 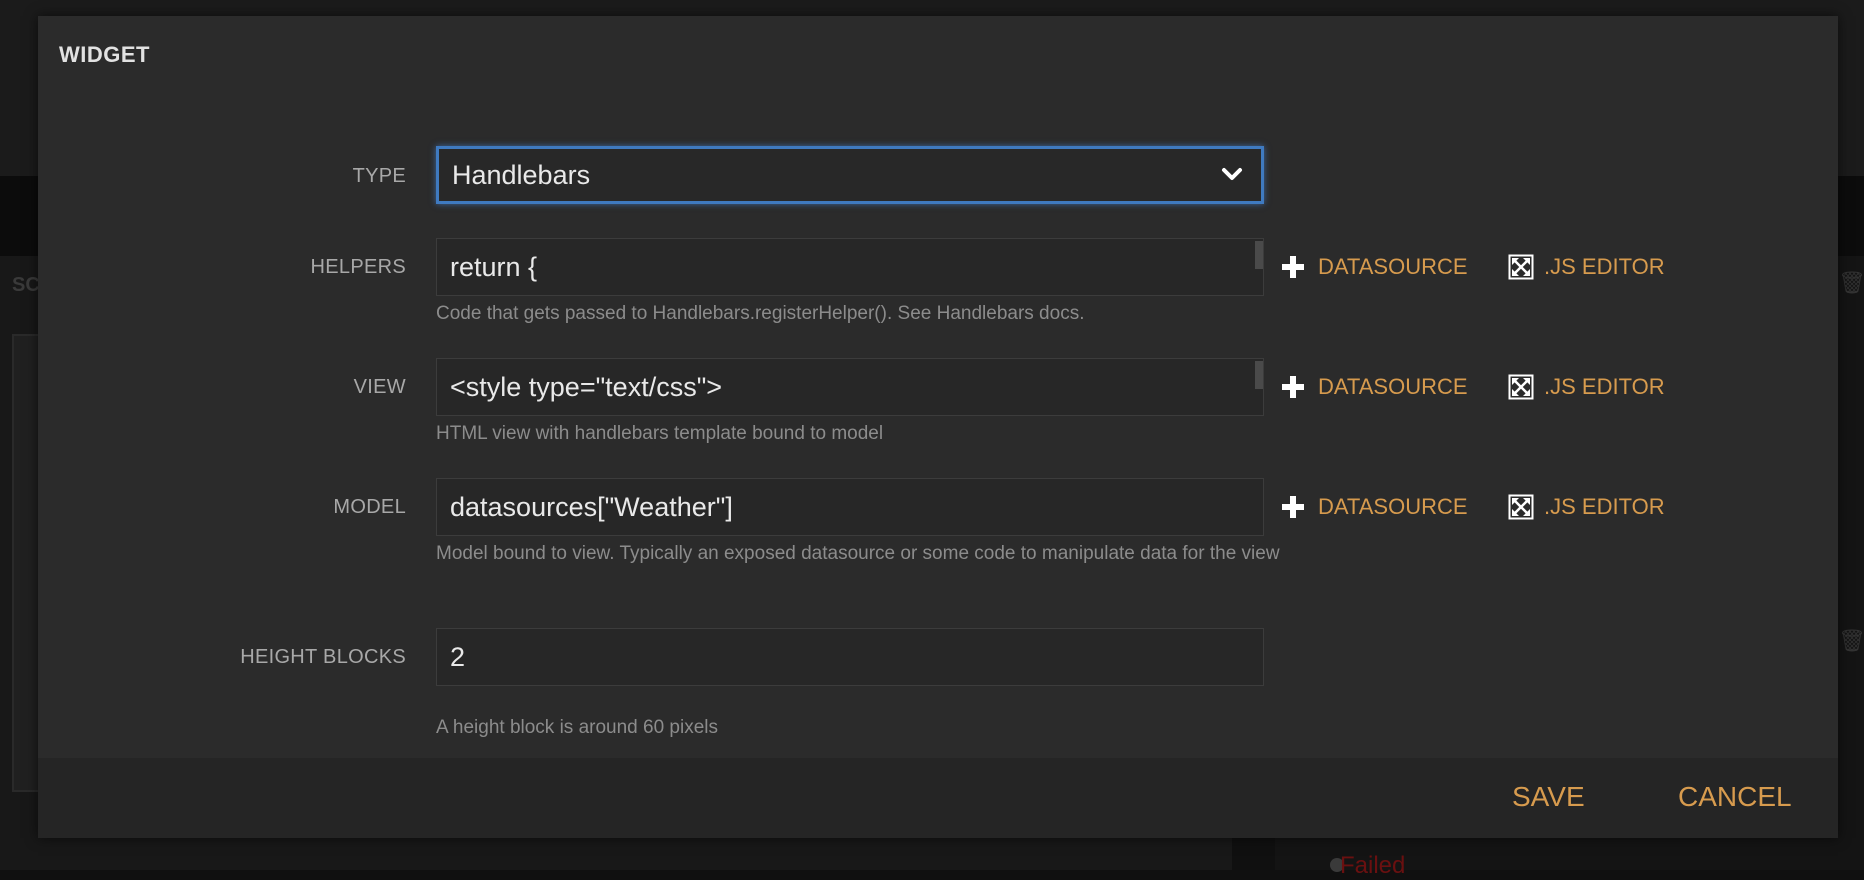 I want to click on type-select: Handlebars, so click(x=850, y=175).